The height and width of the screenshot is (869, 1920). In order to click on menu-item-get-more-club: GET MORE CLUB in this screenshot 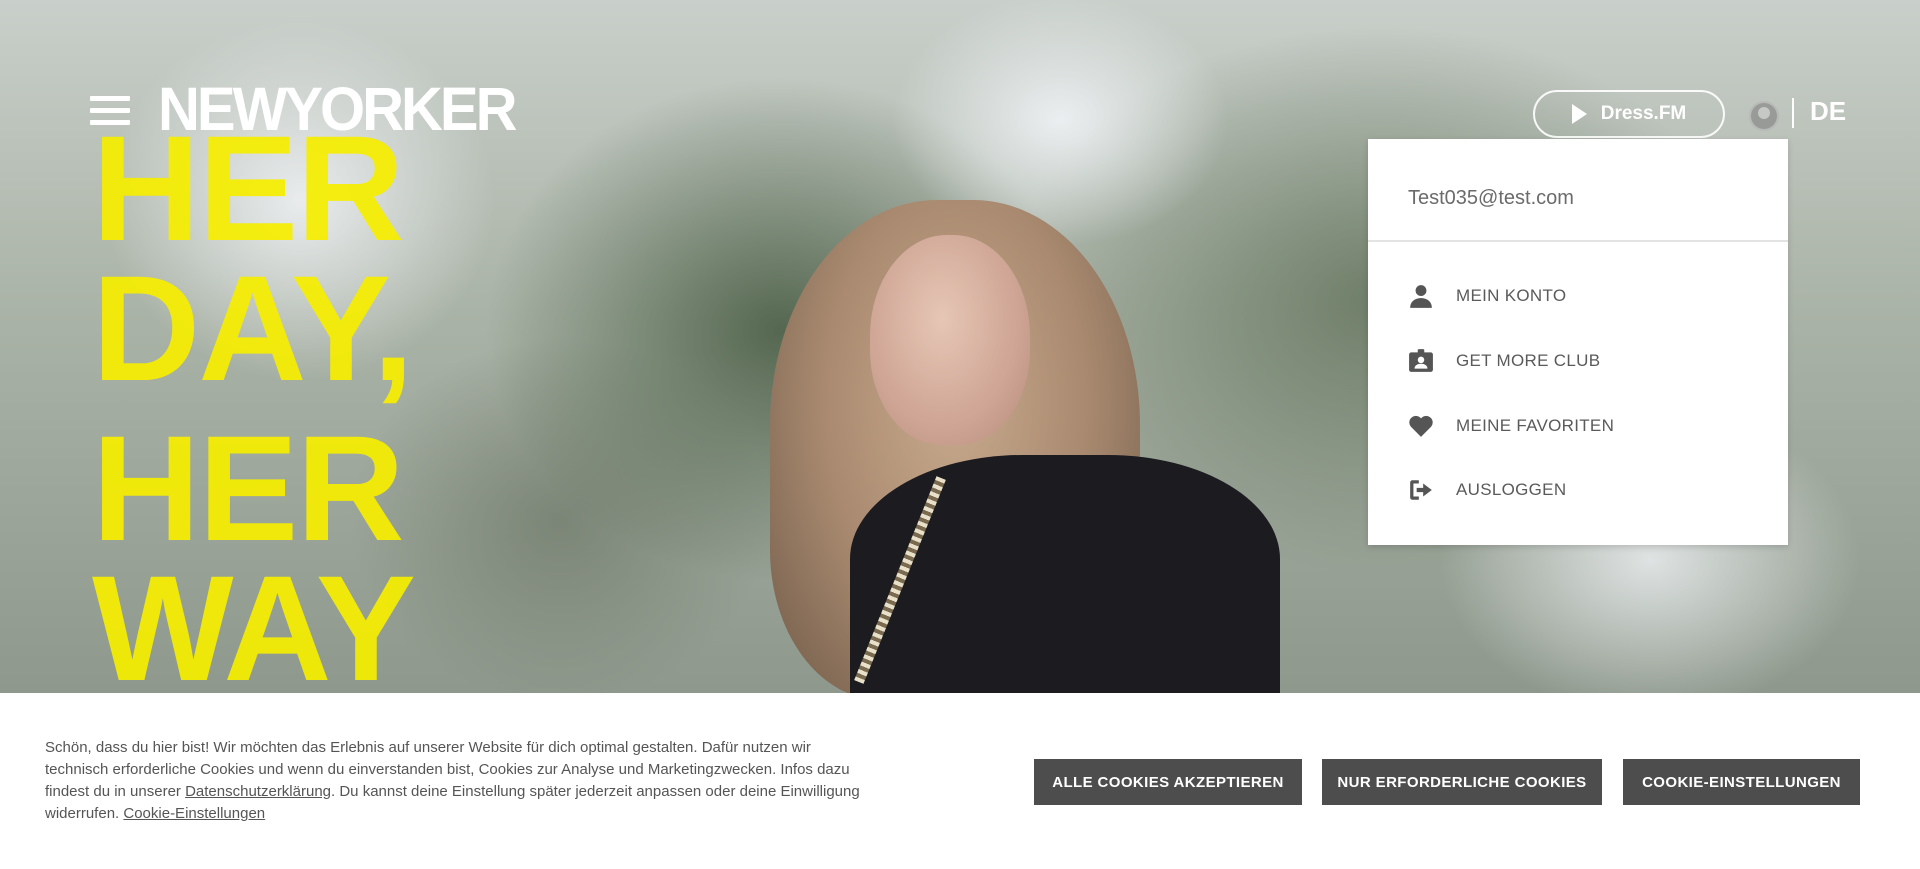, I will do `click(1504, 361)`.